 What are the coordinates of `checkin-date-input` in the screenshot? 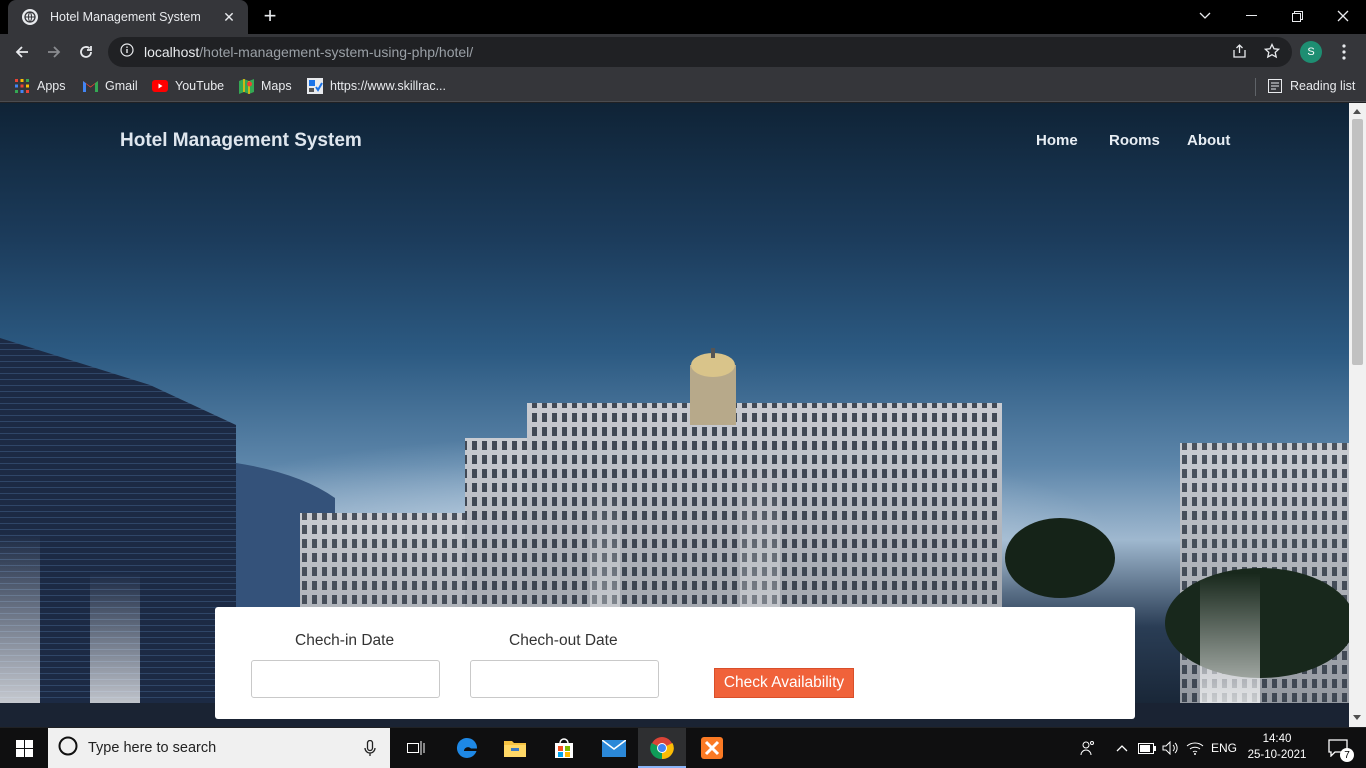 It's located at (345, 679).